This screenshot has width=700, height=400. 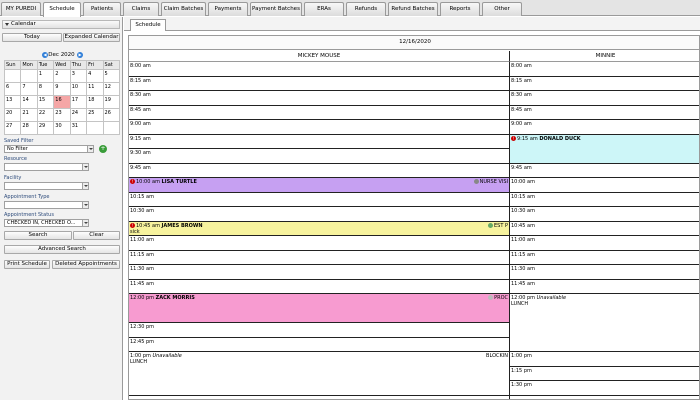 What do you see at coordinates (604, 229) in the screenshot?
I see `time-slot: 10:45 am` at bounding box center [604, 229].